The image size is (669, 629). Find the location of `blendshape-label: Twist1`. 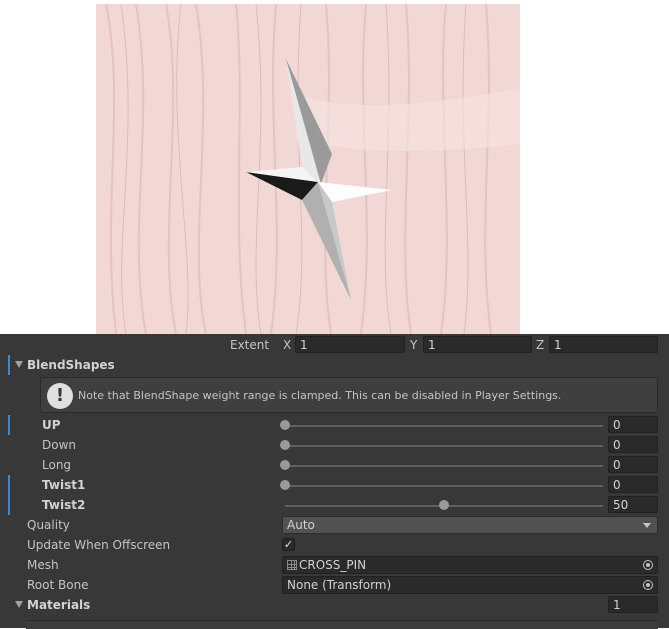

blendshape-label: Twist1 is located at coordinates (64, 485).